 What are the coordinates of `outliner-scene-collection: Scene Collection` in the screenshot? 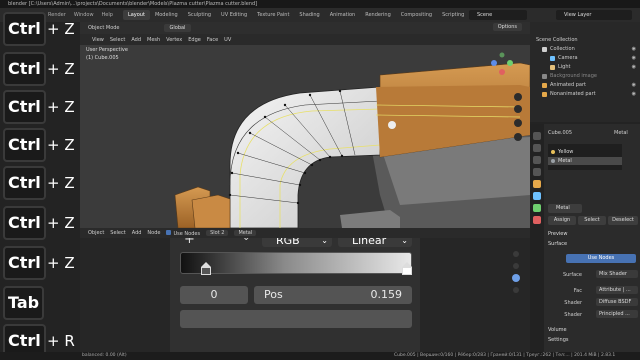 It's located at (585, 40).